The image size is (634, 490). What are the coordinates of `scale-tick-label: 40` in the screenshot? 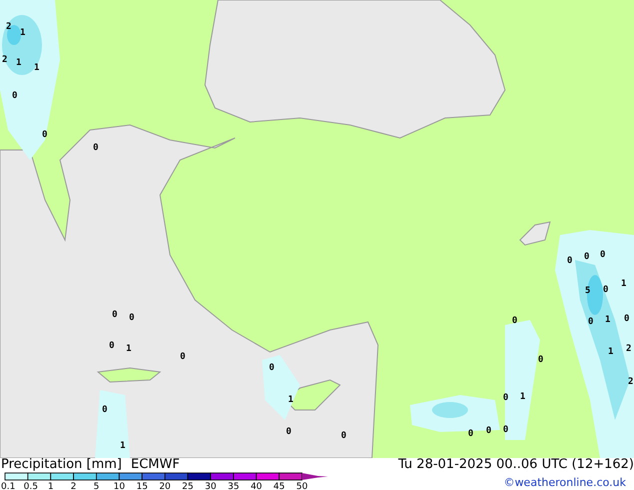 It's located at (256, 486).